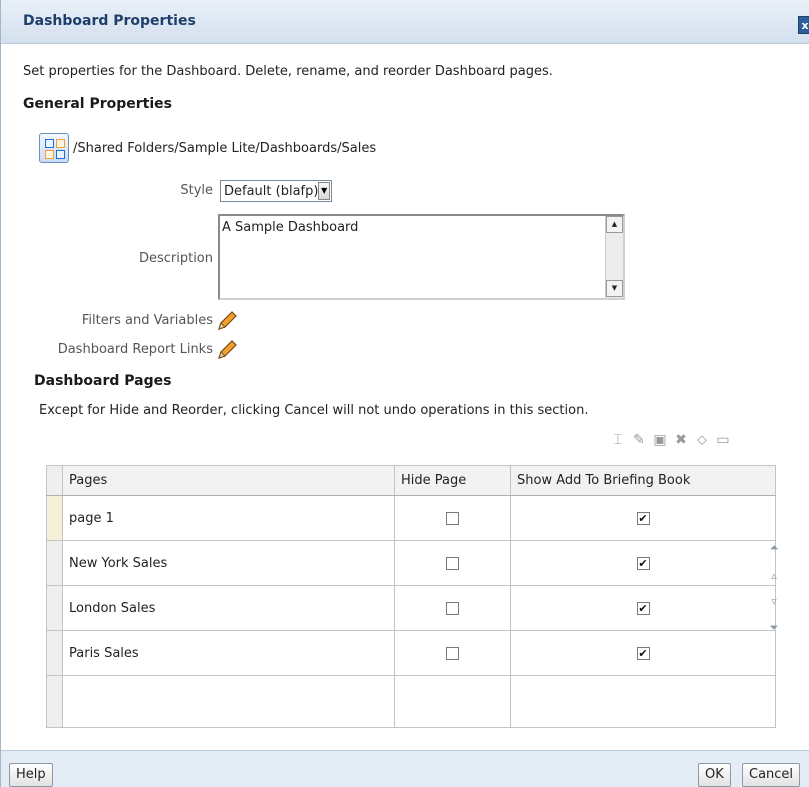  I want to click on table-row: page 1 ✔, so click(411, 518).